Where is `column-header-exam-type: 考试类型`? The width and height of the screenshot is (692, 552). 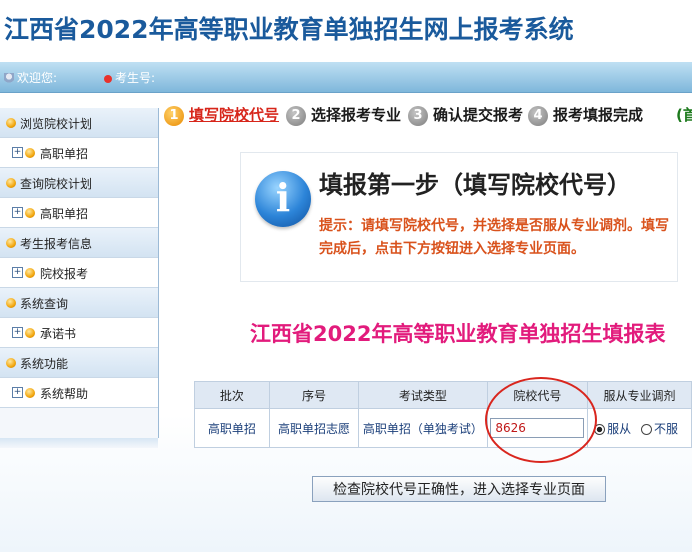 column-header-exam-type: 考试类型 is located at coordinates (423, 395).